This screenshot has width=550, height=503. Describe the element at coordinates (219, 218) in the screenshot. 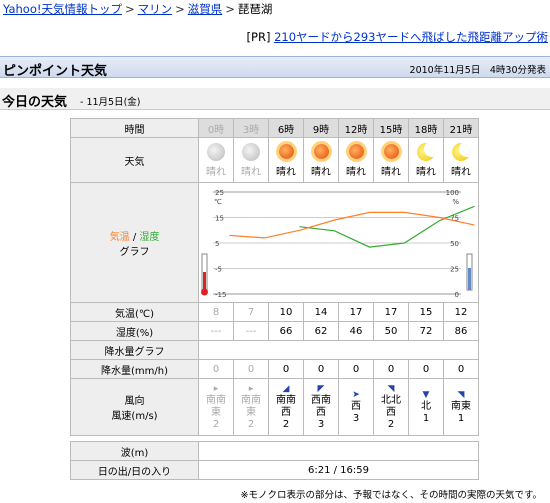

I see `temp-tick-label: 15` at that location.